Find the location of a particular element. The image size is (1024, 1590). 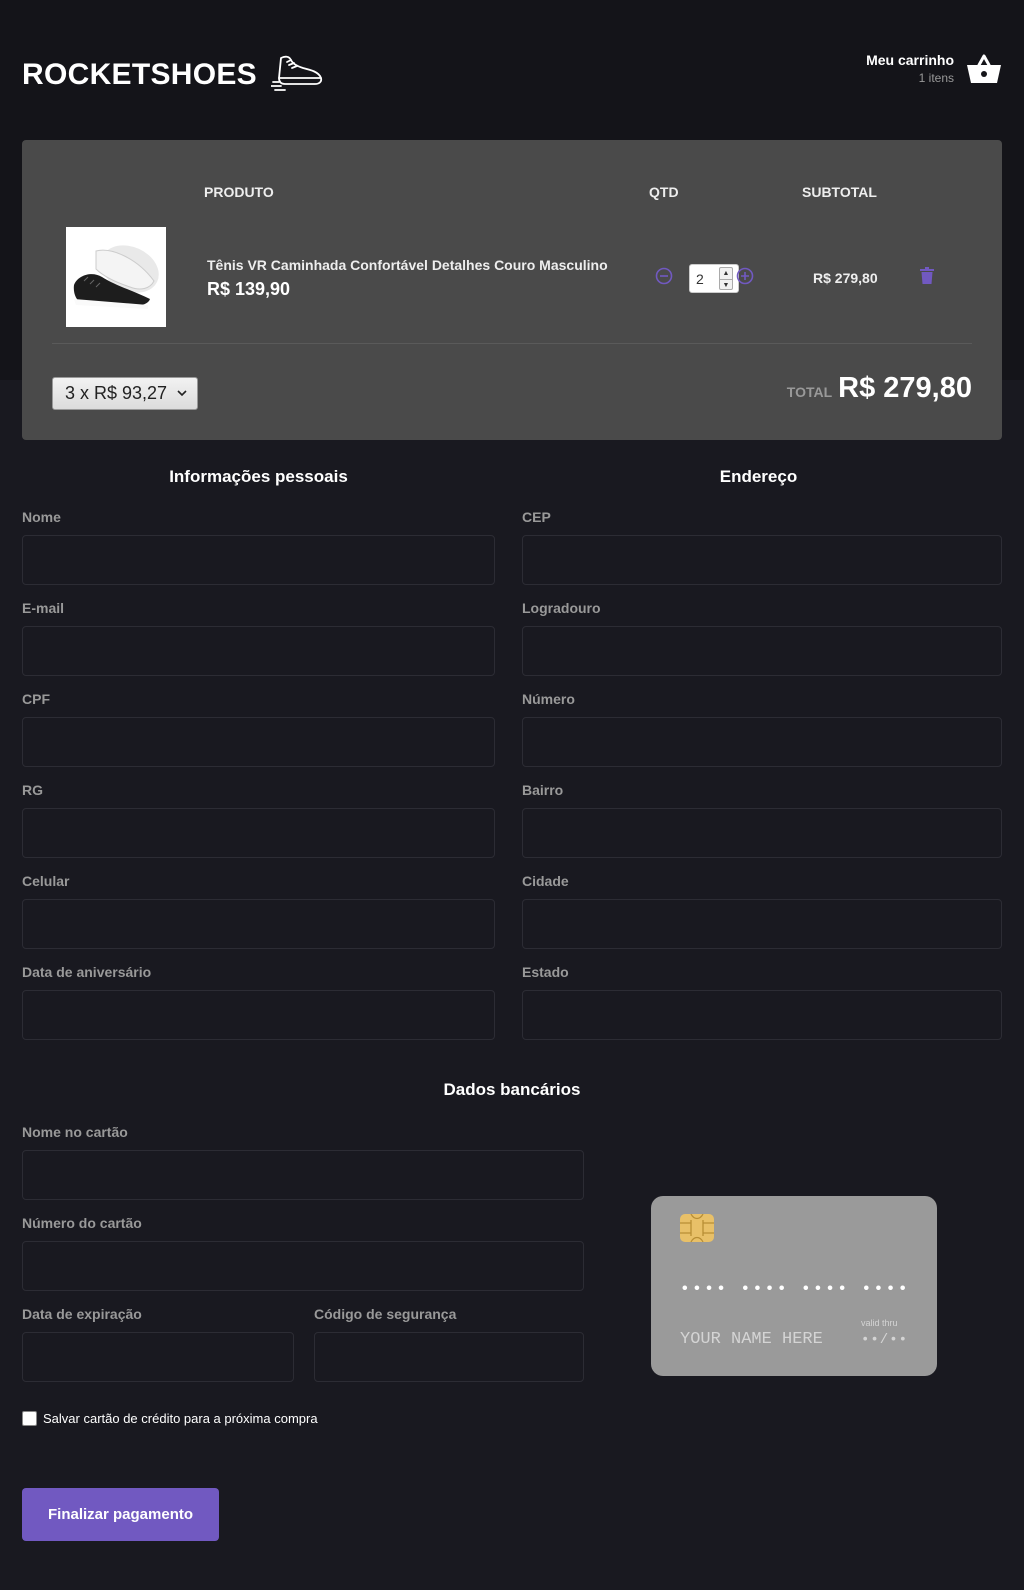

number-label: Número is located at coordinates (548, 699).